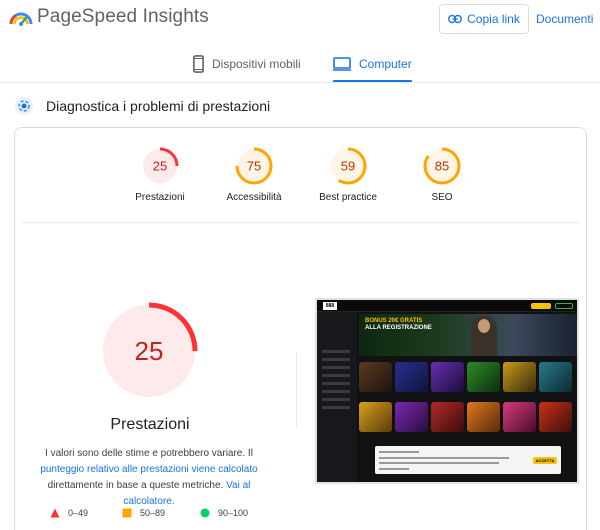 This screenshot has width=600, height=530. Describe the element at coordinates (493, 19) in the screenshot. I see `copy-link-label: Copia link` at that location.